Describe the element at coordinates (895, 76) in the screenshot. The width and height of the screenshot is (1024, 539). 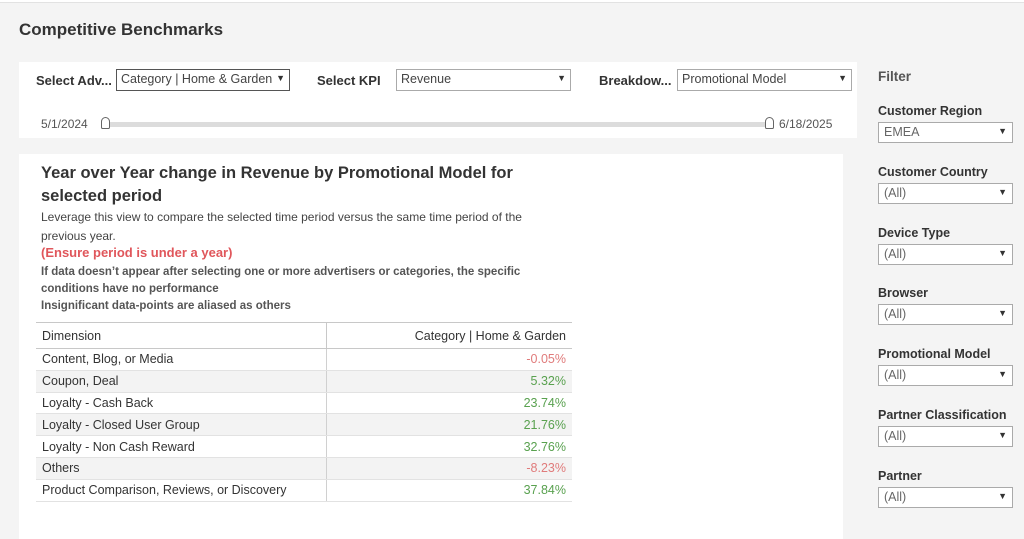
I see `filter-title: Filter` at that location.